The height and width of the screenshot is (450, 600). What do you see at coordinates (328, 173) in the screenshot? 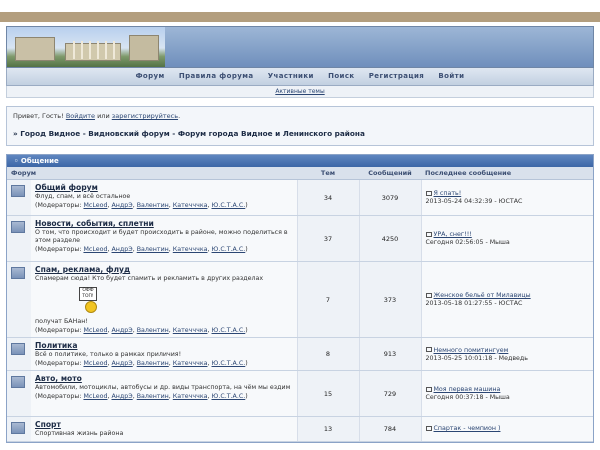
I see `col-topics: Тем` at bounding box center [328, 173].